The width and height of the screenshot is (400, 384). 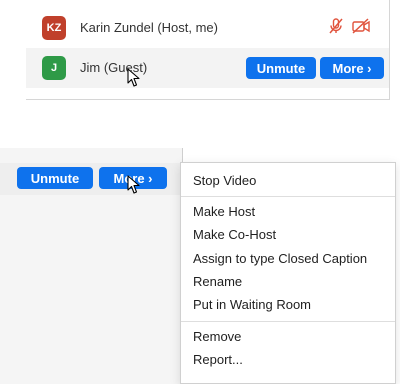 I want to click on mic-muted-icon, so click(x=336, y=28).